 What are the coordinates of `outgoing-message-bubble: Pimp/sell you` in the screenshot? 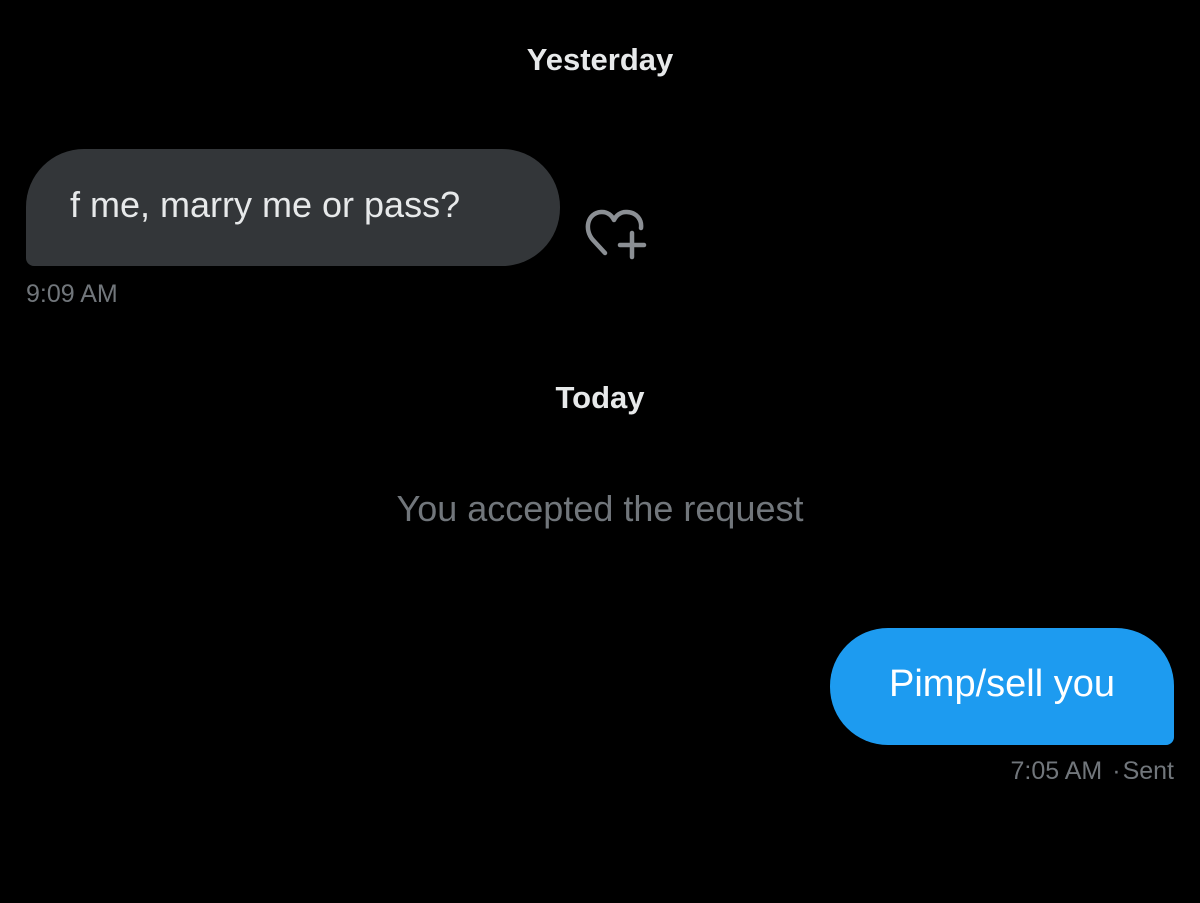 It's located at (1002, 686).